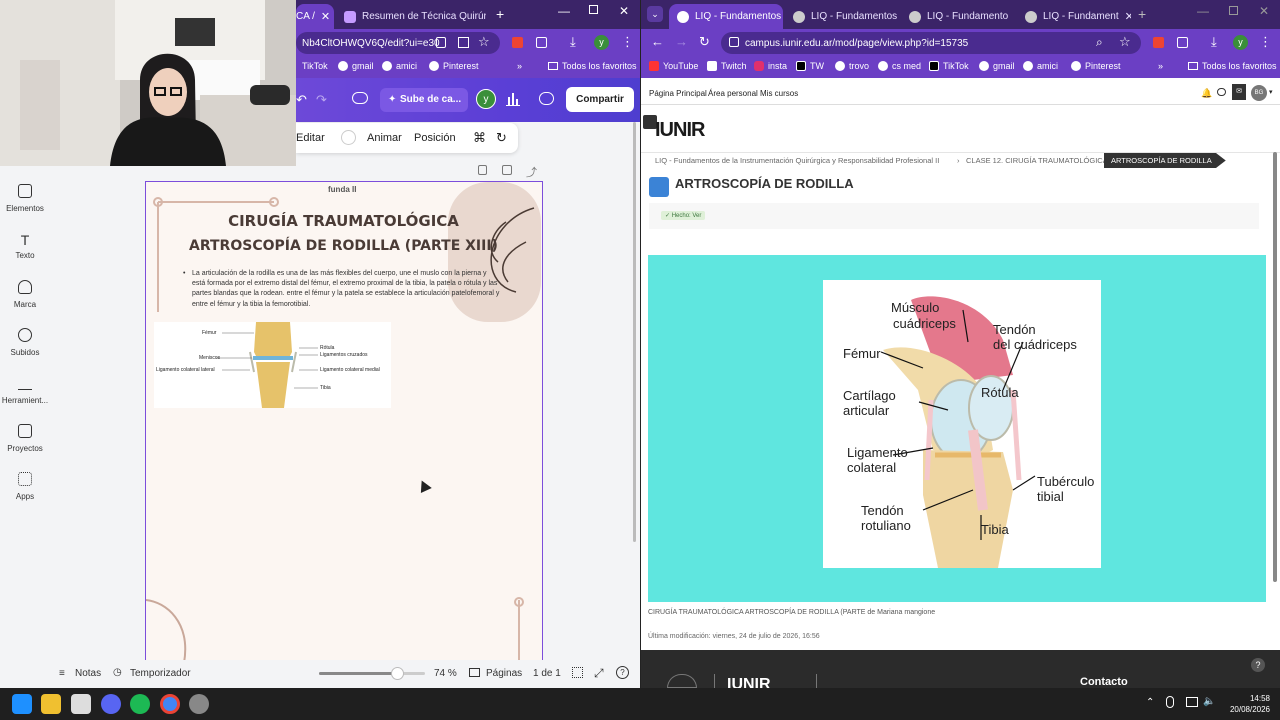 The width and height of the screenshot is (1280, 720). What do you see at coordinates (1276, 370) in the screenshot?
I see `page-scrollbar` at bounding box center [1276, 370].